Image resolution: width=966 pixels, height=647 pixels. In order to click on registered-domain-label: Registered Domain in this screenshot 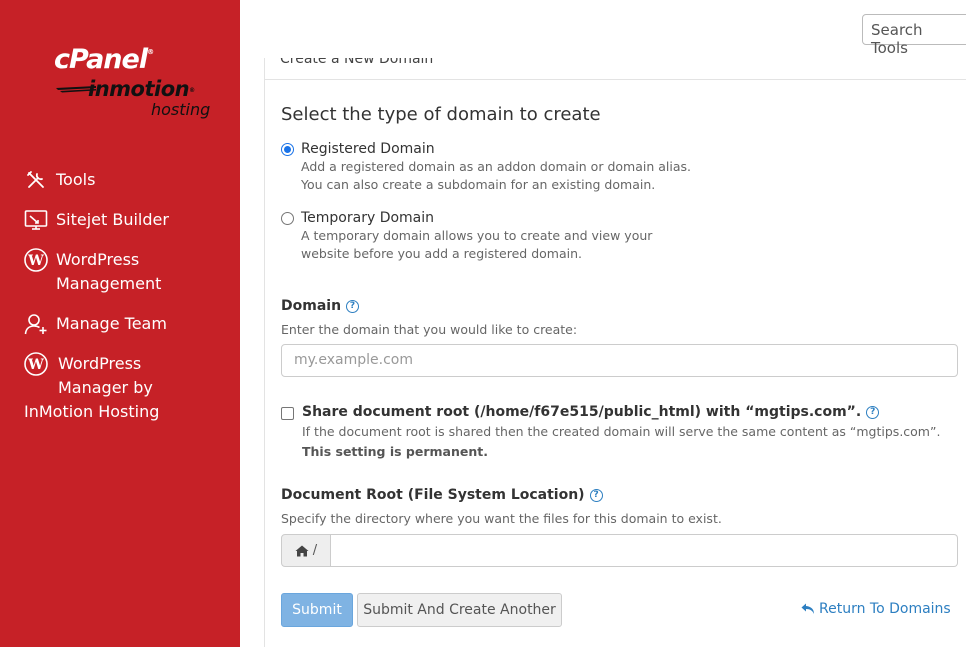, I will do `click(368, 149)`.